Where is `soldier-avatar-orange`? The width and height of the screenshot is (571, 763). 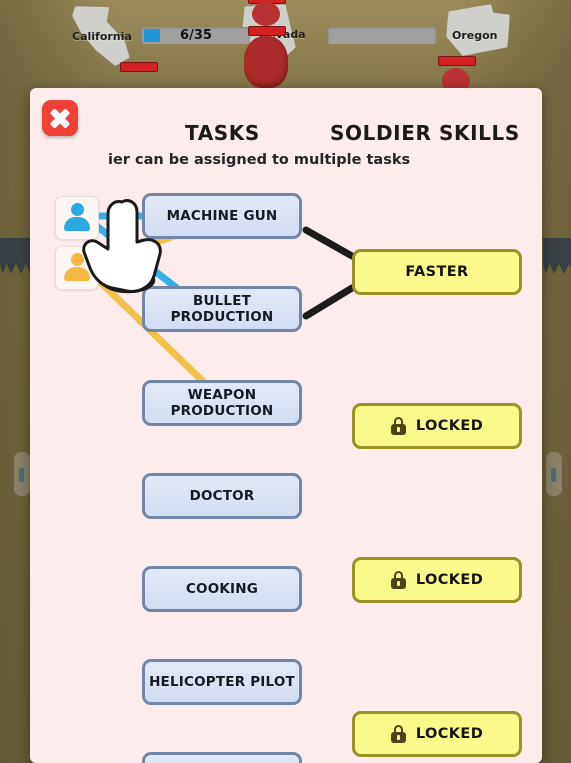
soldier-avatar-orange is located at coordinates (77, 268).